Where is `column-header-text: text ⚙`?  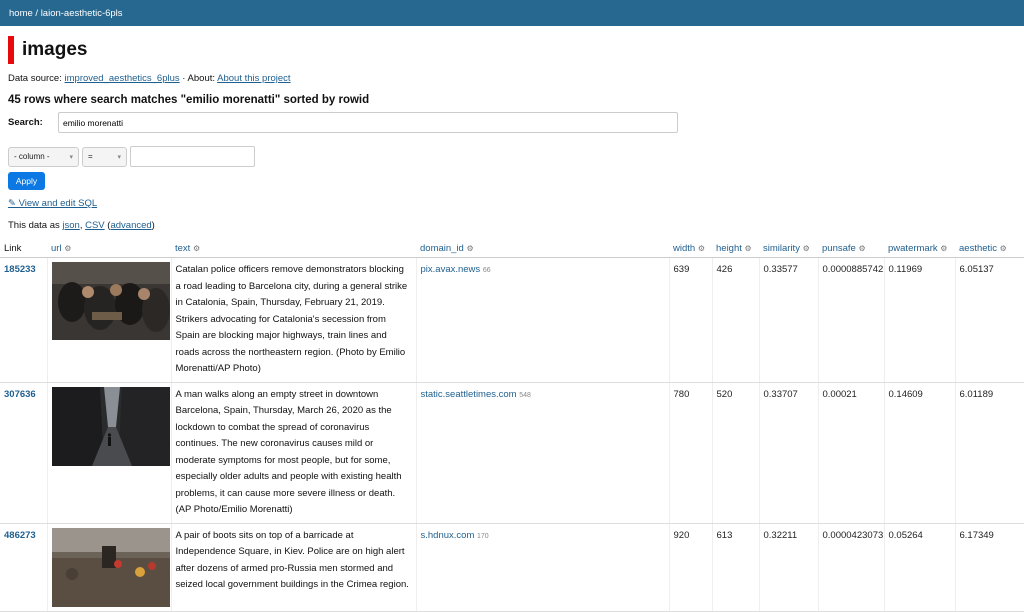 column-header-text: text ⚙ is located at coordinates (293, 249).